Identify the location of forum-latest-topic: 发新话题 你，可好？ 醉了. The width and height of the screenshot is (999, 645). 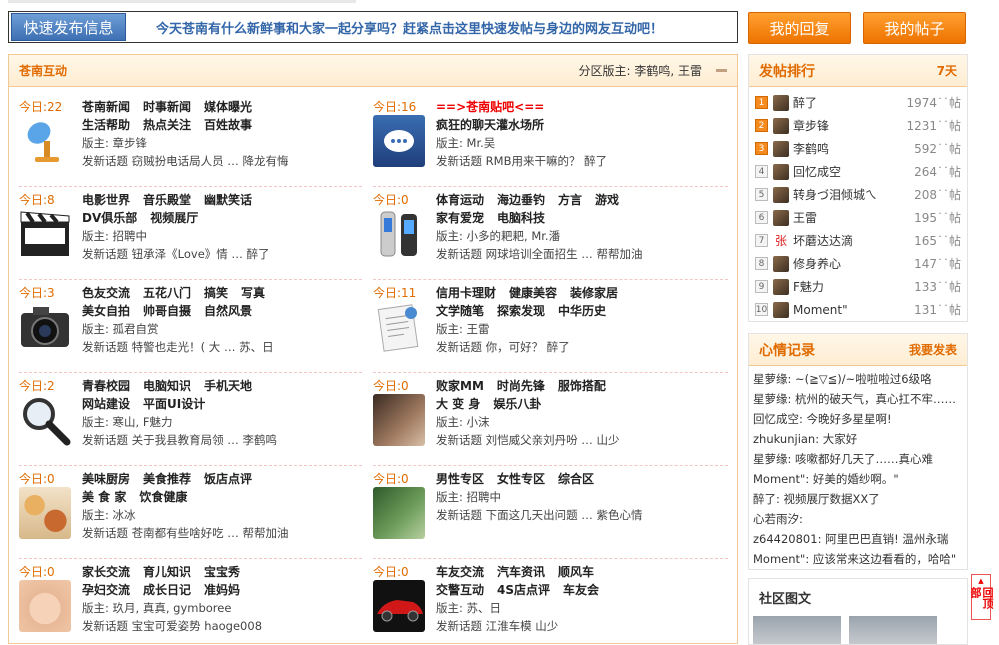
(581, 347).